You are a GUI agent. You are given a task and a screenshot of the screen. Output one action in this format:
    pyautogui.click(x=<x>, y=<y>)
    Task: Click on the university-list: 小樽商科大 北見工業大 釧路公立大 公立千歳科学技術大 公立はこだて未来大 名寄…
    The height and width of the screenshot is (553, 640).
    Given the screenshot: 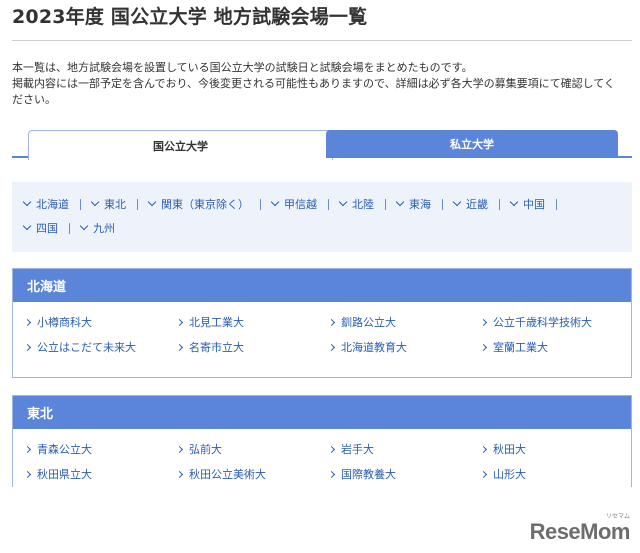 What is the action you would take?
    pyautogui.click(x=322, y=328)
    